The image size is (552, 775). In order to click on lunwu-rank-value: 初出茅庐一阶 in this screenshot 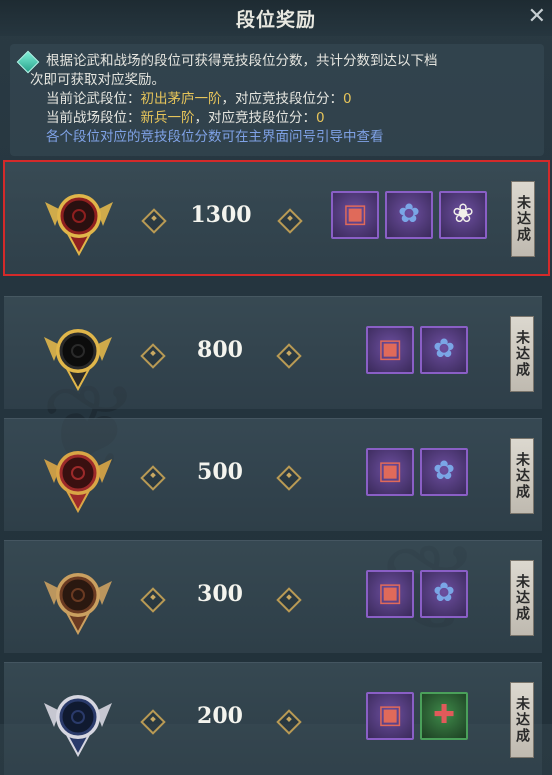, I will do `click(181, 99)`.